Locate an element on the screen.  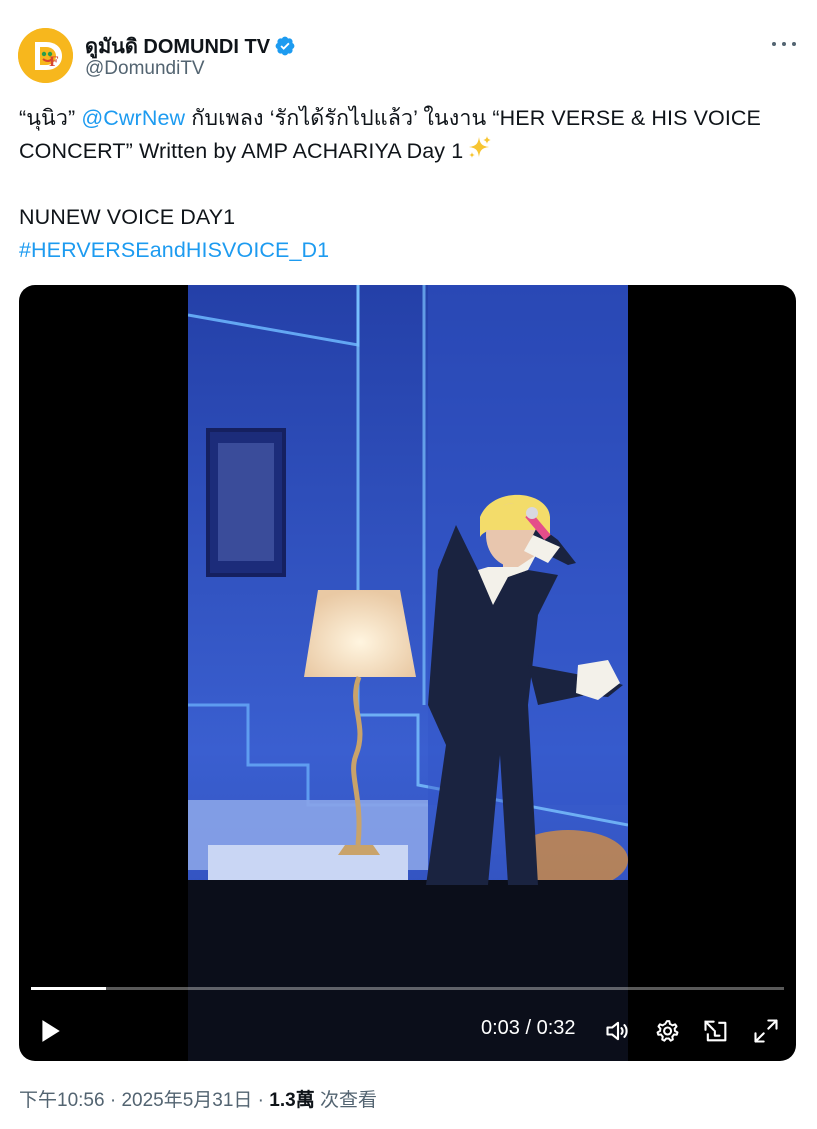
fullscreen-icon is located at coordinates (766, 1031).